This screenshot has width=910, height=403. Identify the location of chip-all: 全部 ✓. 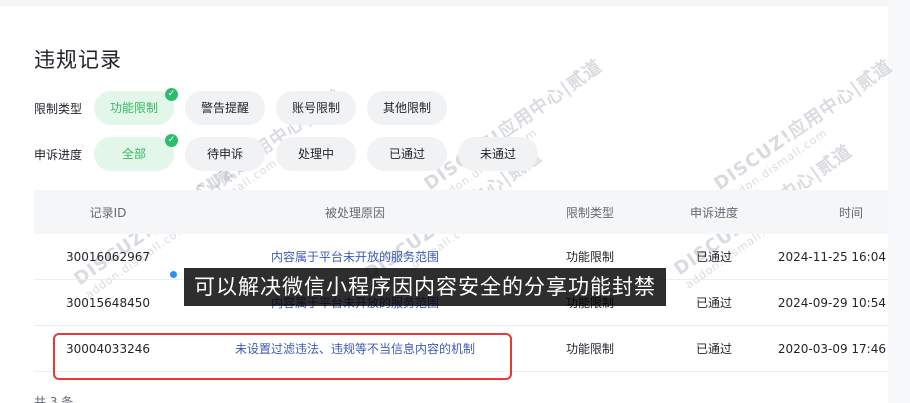
(136, 152).